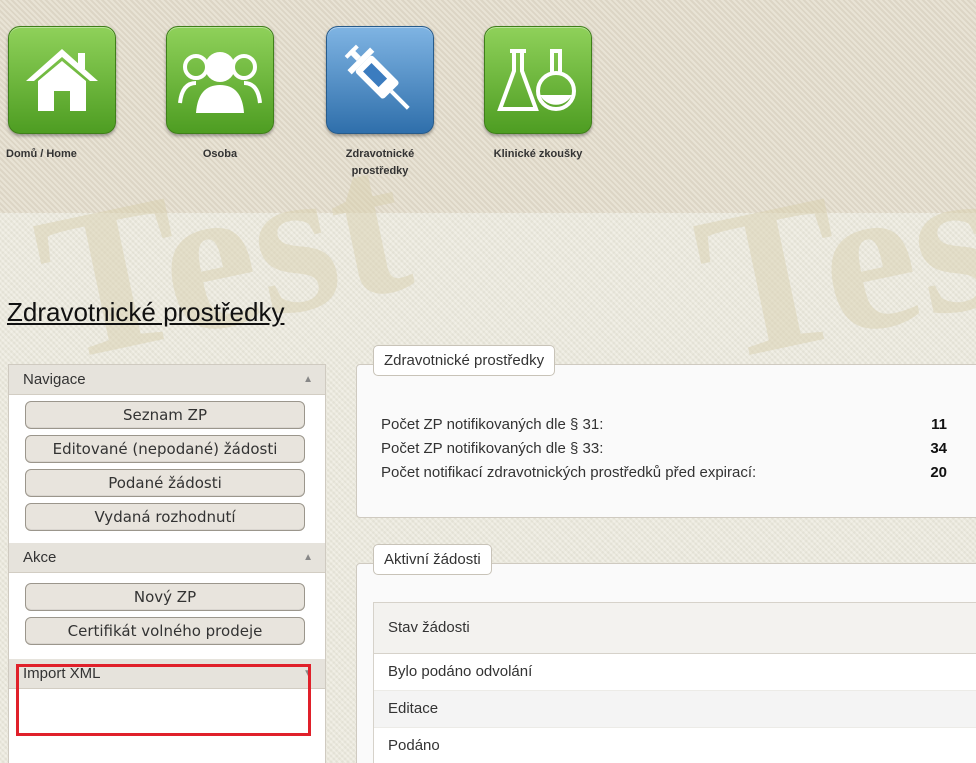 This screenshot has width=976, height=763. What do you see at coordinates (62, 80) in the screenshot?
I see `home-icon` at bounding box center [62, 80].